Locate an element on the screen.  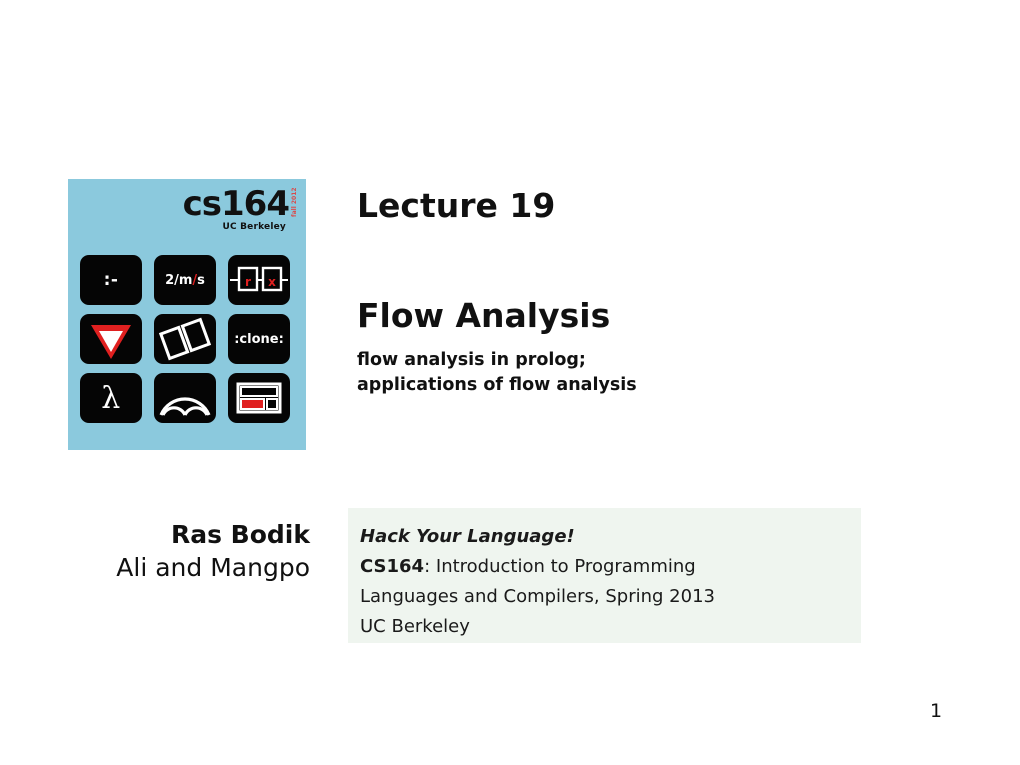
yield-triangle-icon is located at coordinates (111, 342).